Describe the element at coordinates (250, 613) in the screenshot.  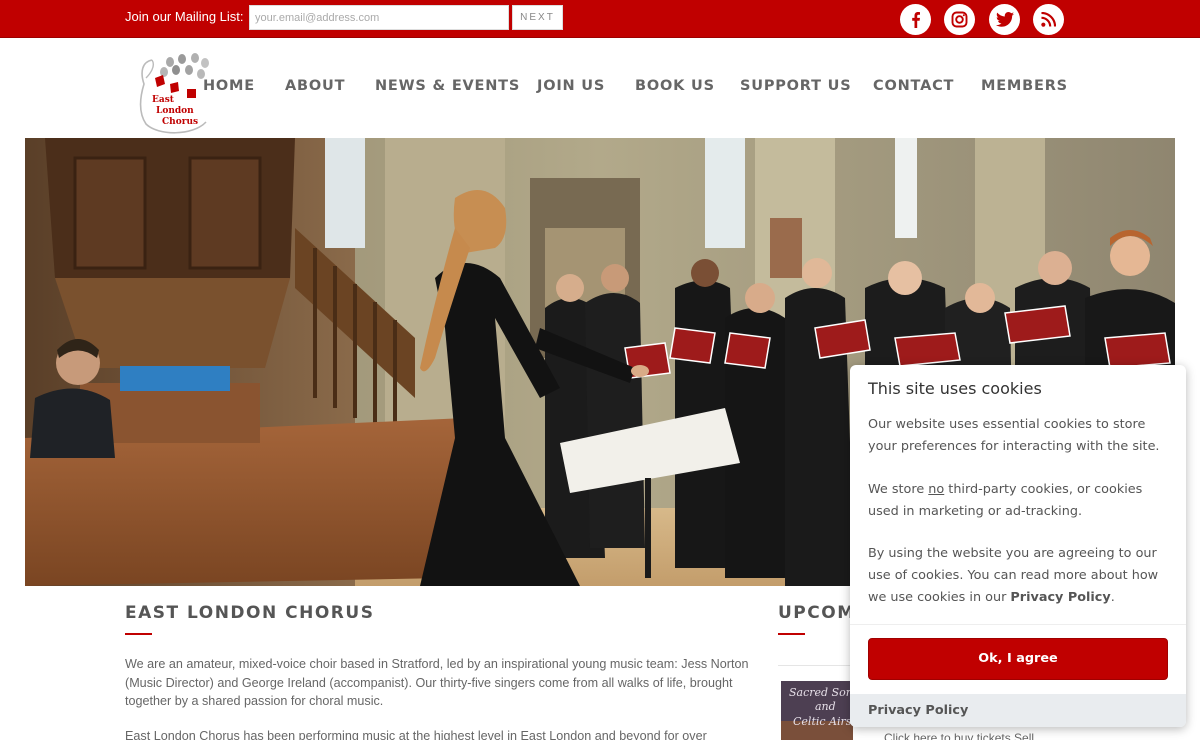
I see `page-title: EAST LONDON CHORUS` at that location.